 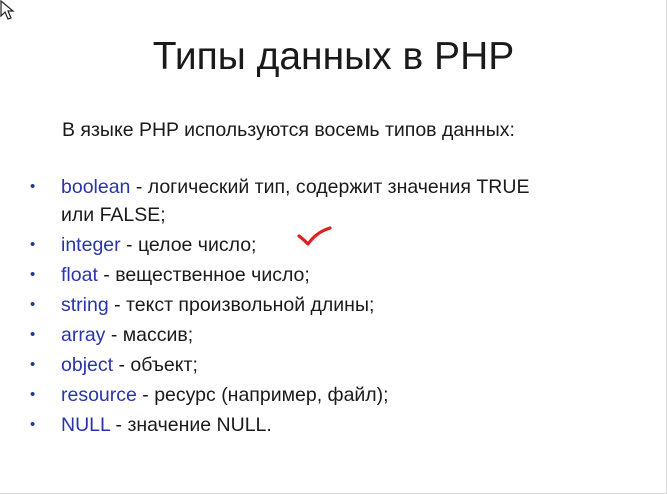 I want to click on keyword-null: NULL, so click(x=86, y=425).